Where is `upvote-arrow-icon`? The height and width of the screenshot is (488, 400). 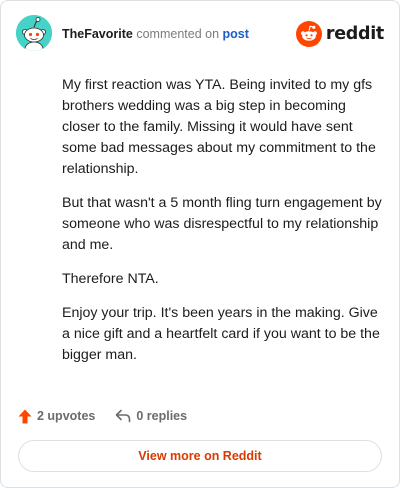 upvote-arrow-icon is located at coordinates (25, 416).